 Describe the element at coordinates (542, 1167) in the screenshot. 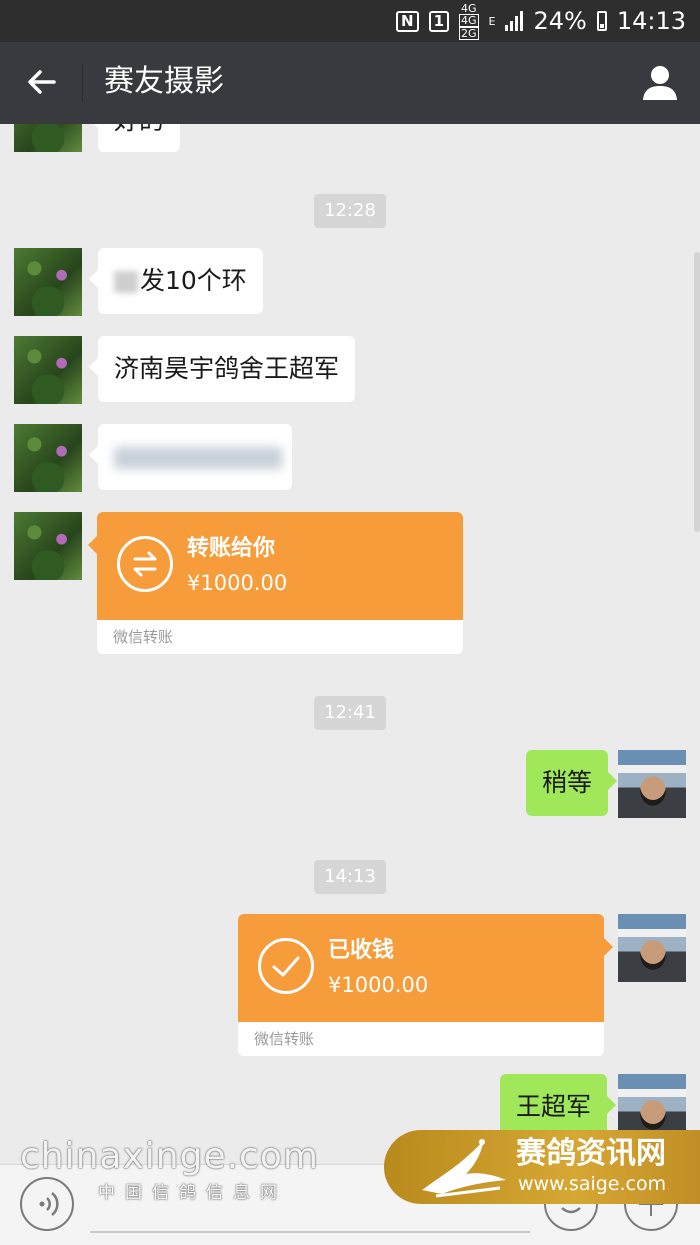

I see `watermark-saige: 赛鸽资讯网 www.saige.com` at that location.